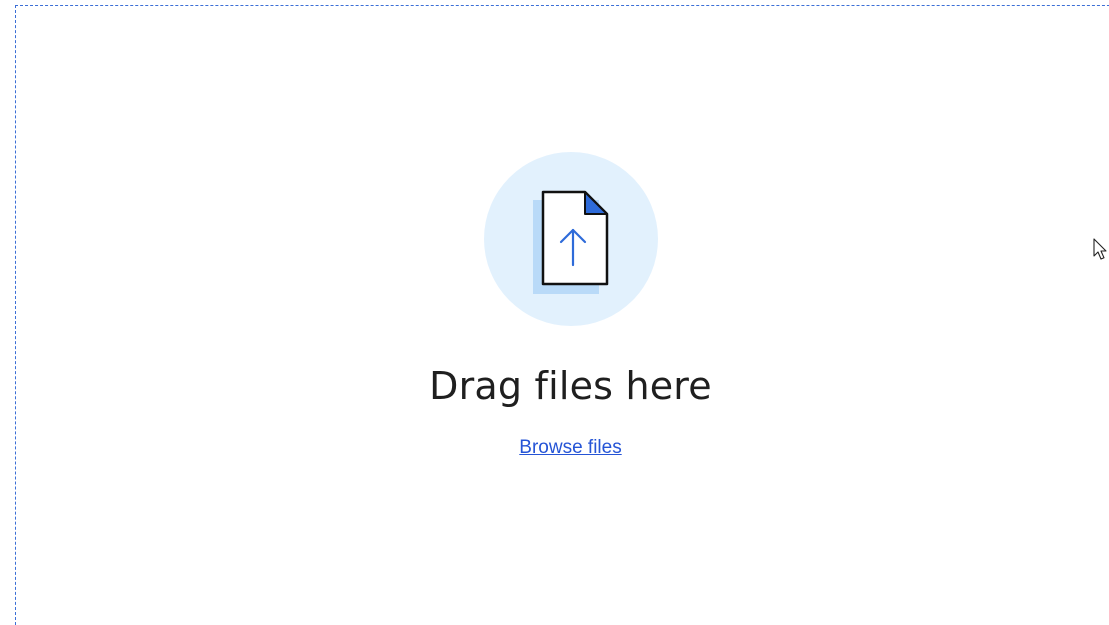  What do you see at coordinates (596, 203) in the screenshot?
I see `folded-corner-shape` at bounding box center [596, 203].